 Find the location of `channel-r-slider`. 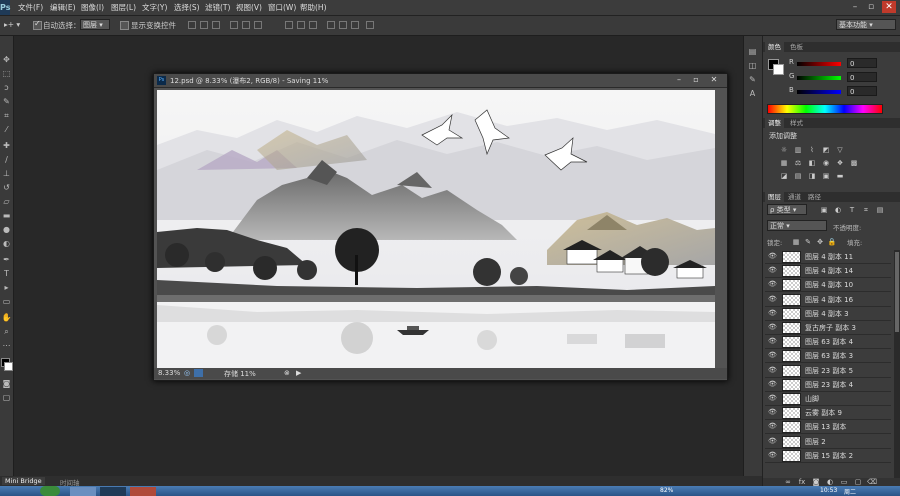

channel-r-slider is located at coordinates (819, 64).